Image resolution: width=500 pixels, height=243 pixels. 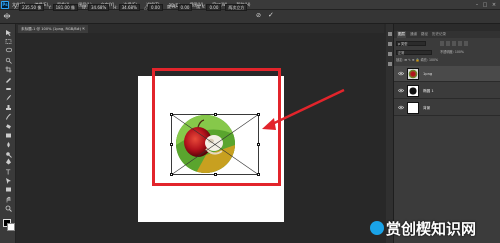 I want to click on shape-tool-icon, so click(x=8, y=190).